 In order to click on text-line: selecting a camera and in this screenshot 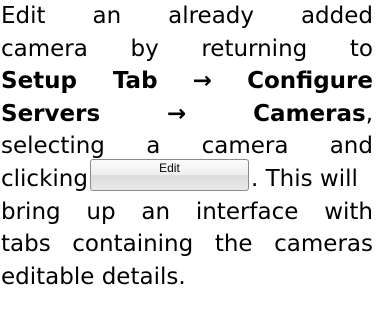, I will do `click(187, 146)`.